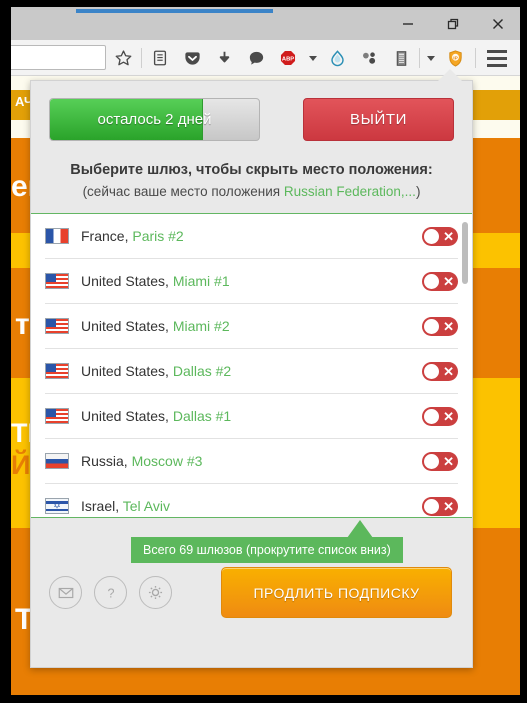 The width and height of the screenshot is (527, 703). I want to click on address-bar-input, so click(58, 57).